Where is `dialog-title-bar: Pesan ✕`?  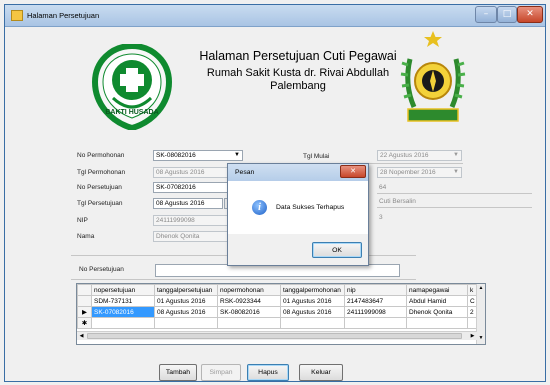 dialog-title-bar: Pesan ✕ is located at coordinates (298, 172).